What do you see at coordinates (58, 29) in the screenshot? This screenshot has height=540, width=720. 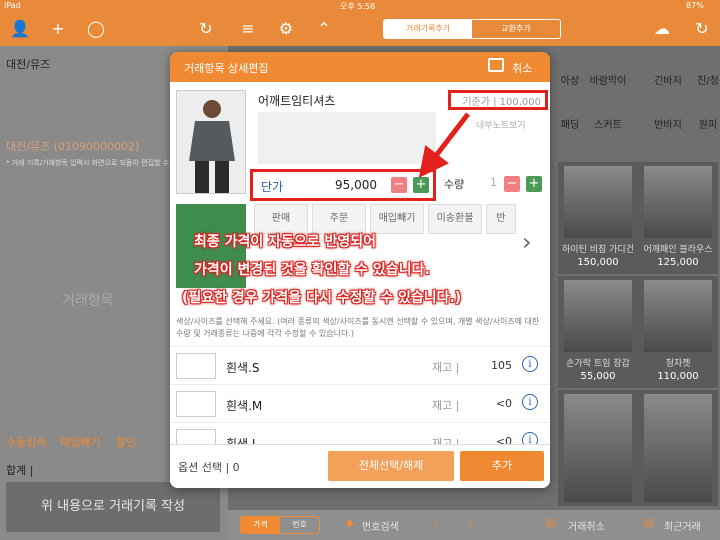 I see `add-user-icon: +` at bounding box center [58, 29].